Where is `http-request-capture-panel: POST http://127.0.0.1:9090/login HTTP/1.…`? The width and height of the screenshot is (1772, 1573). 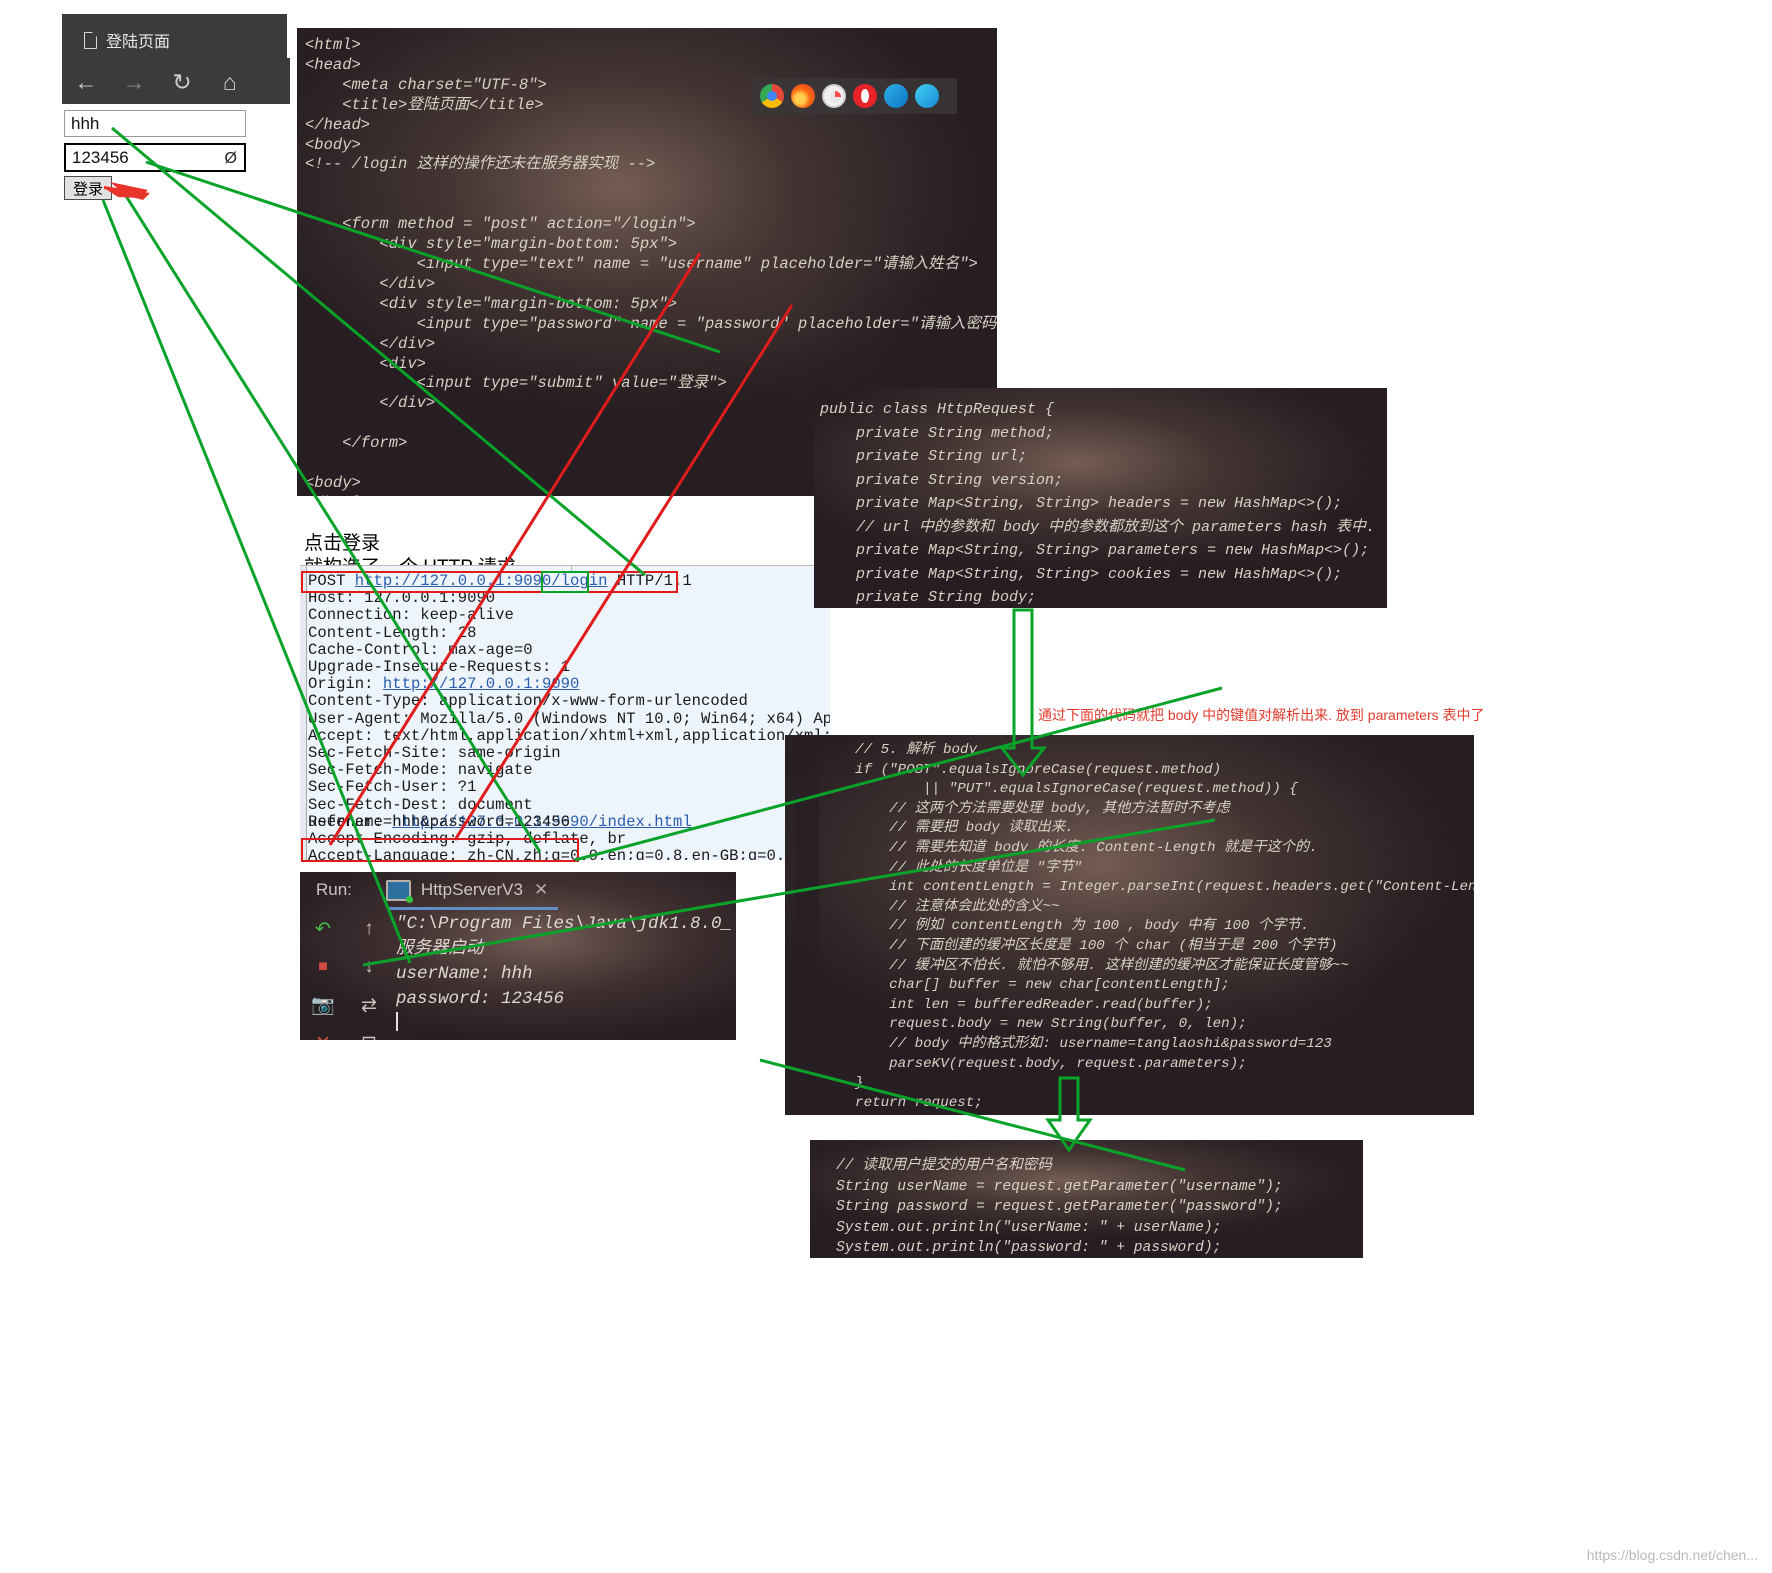 http-request-capture-panel: POST http://127.0.0.1:9090/login HTTP/1.… is located at coordinates (565, 712).